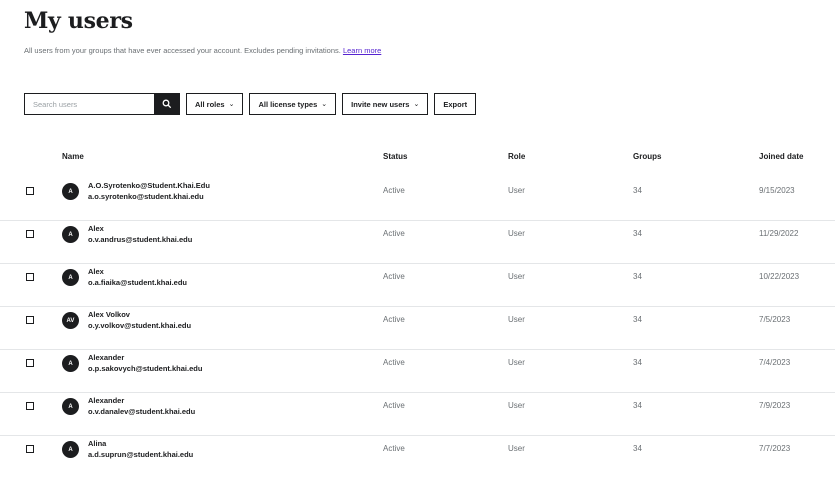  I want to click on invite-new-users-dropdown: Invite new users ⌄, so click(385, 104).